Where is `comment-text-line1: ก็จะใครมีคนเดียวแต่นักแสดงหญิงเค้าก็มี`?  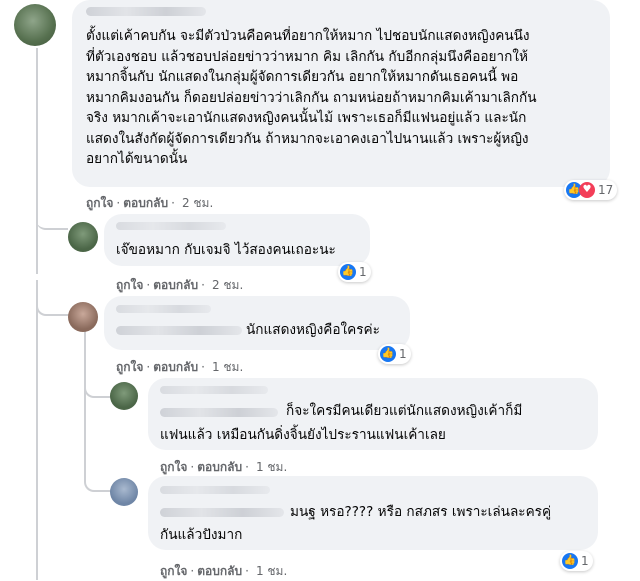
comment-text-line1: ก็จะใครมีคนเดียวแต่นักแสดงหญิงเค้าก็มี is located at coordinates (404, 411).